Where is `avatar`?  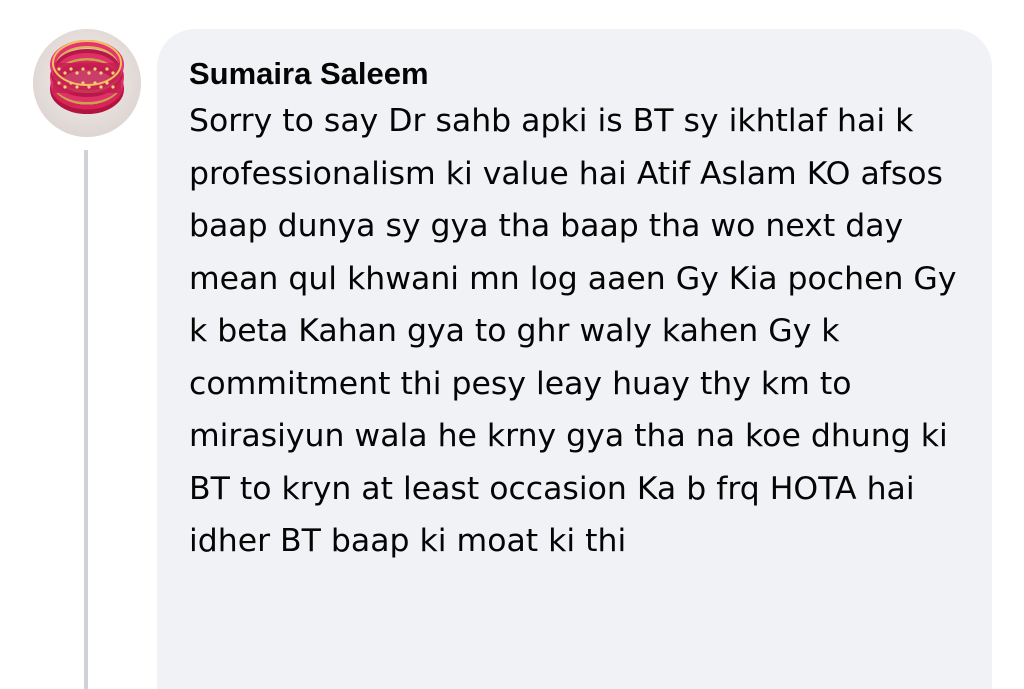
avatar is located at coordinates (87, 83).